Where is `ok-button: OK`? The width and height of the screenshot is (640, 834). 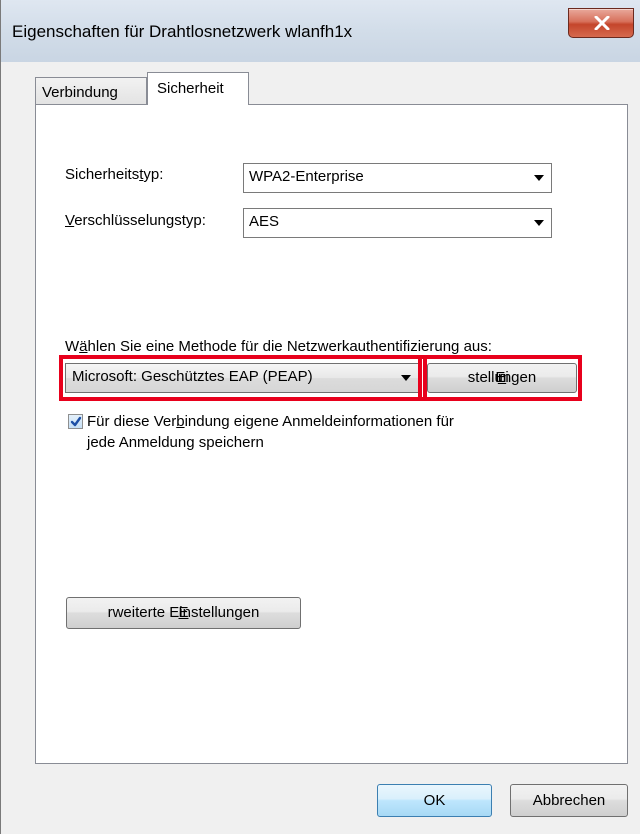 ok-button: OK is located at coordinates (434, 800).